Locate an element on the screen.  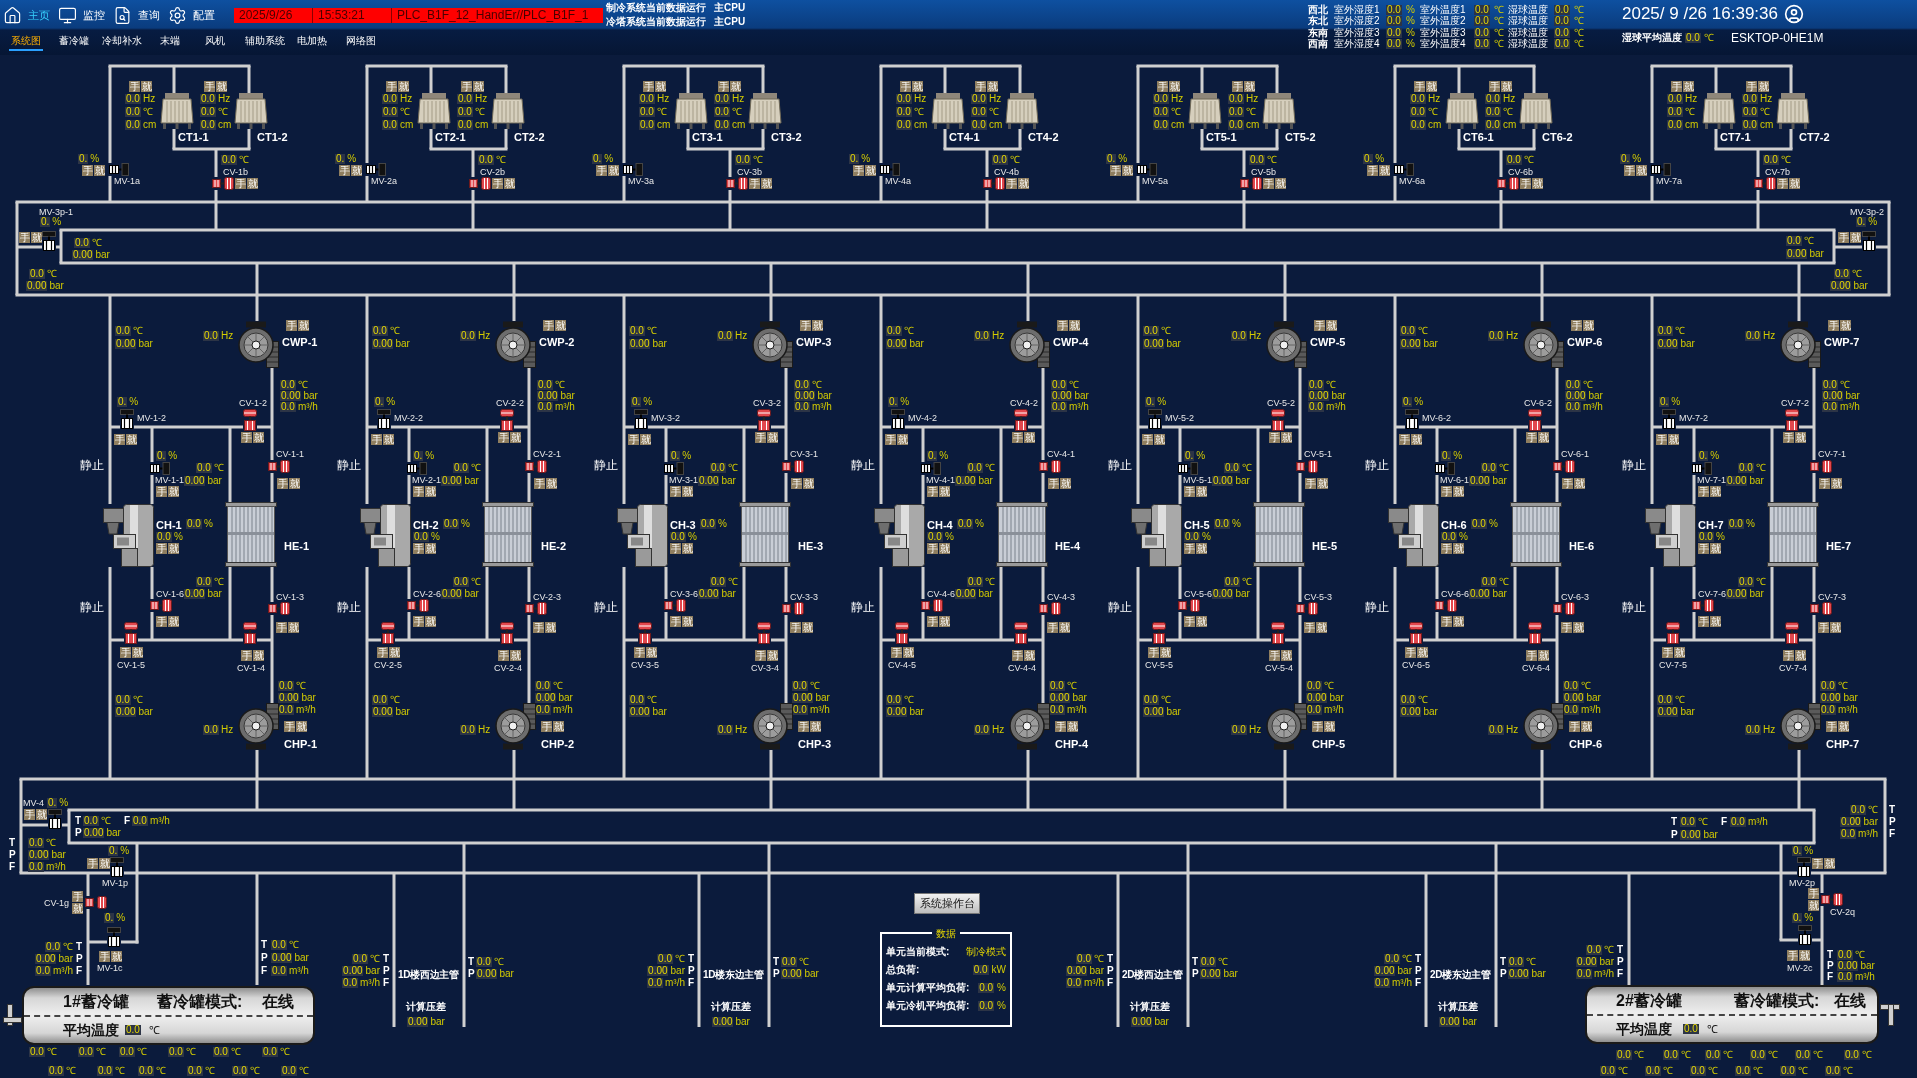
nav-button: 配置 is located at coordinates (191, 15).